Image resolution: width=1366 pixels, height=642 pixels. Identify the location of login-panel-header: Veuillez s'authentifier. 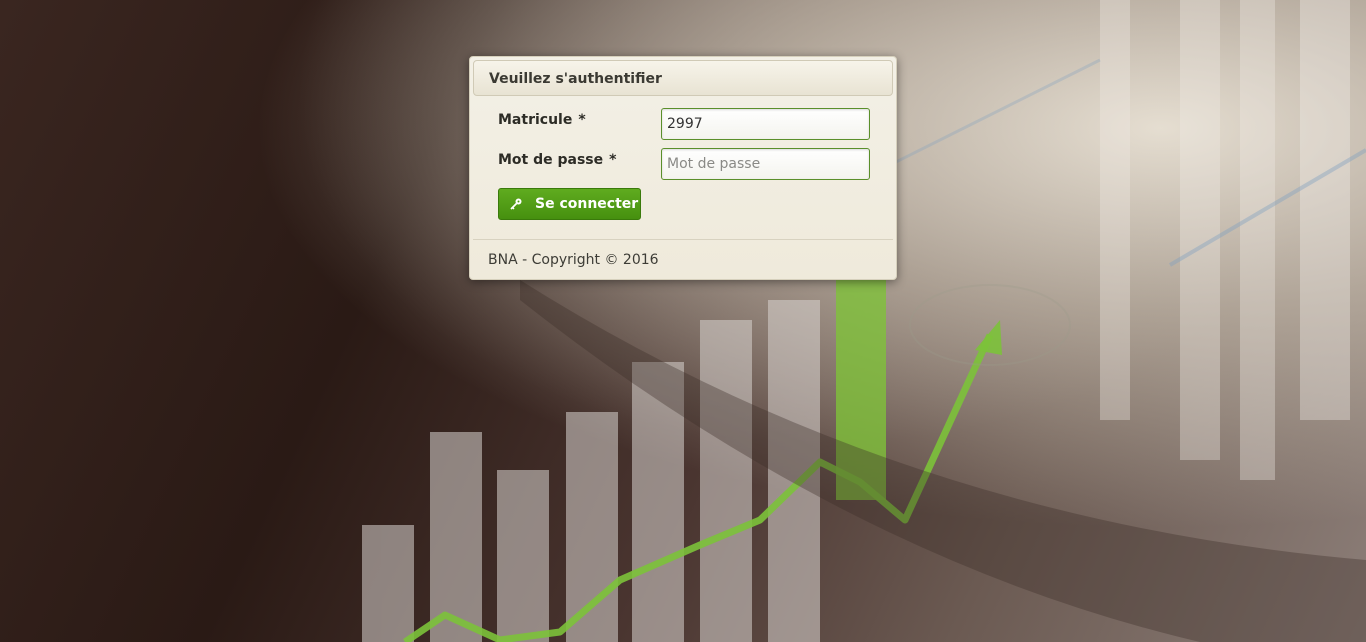
(683, 78).